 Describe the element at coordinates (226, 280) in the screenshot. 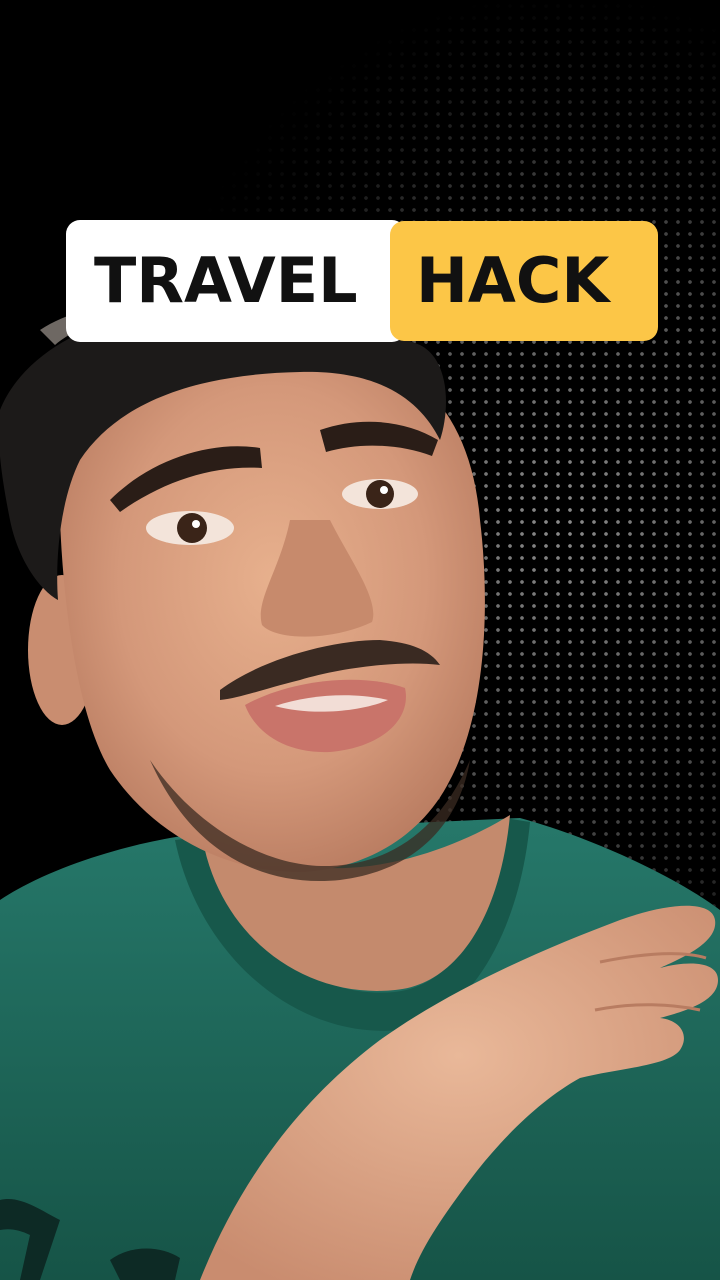

I see `title-word-travel: TRAVEL` at that location.